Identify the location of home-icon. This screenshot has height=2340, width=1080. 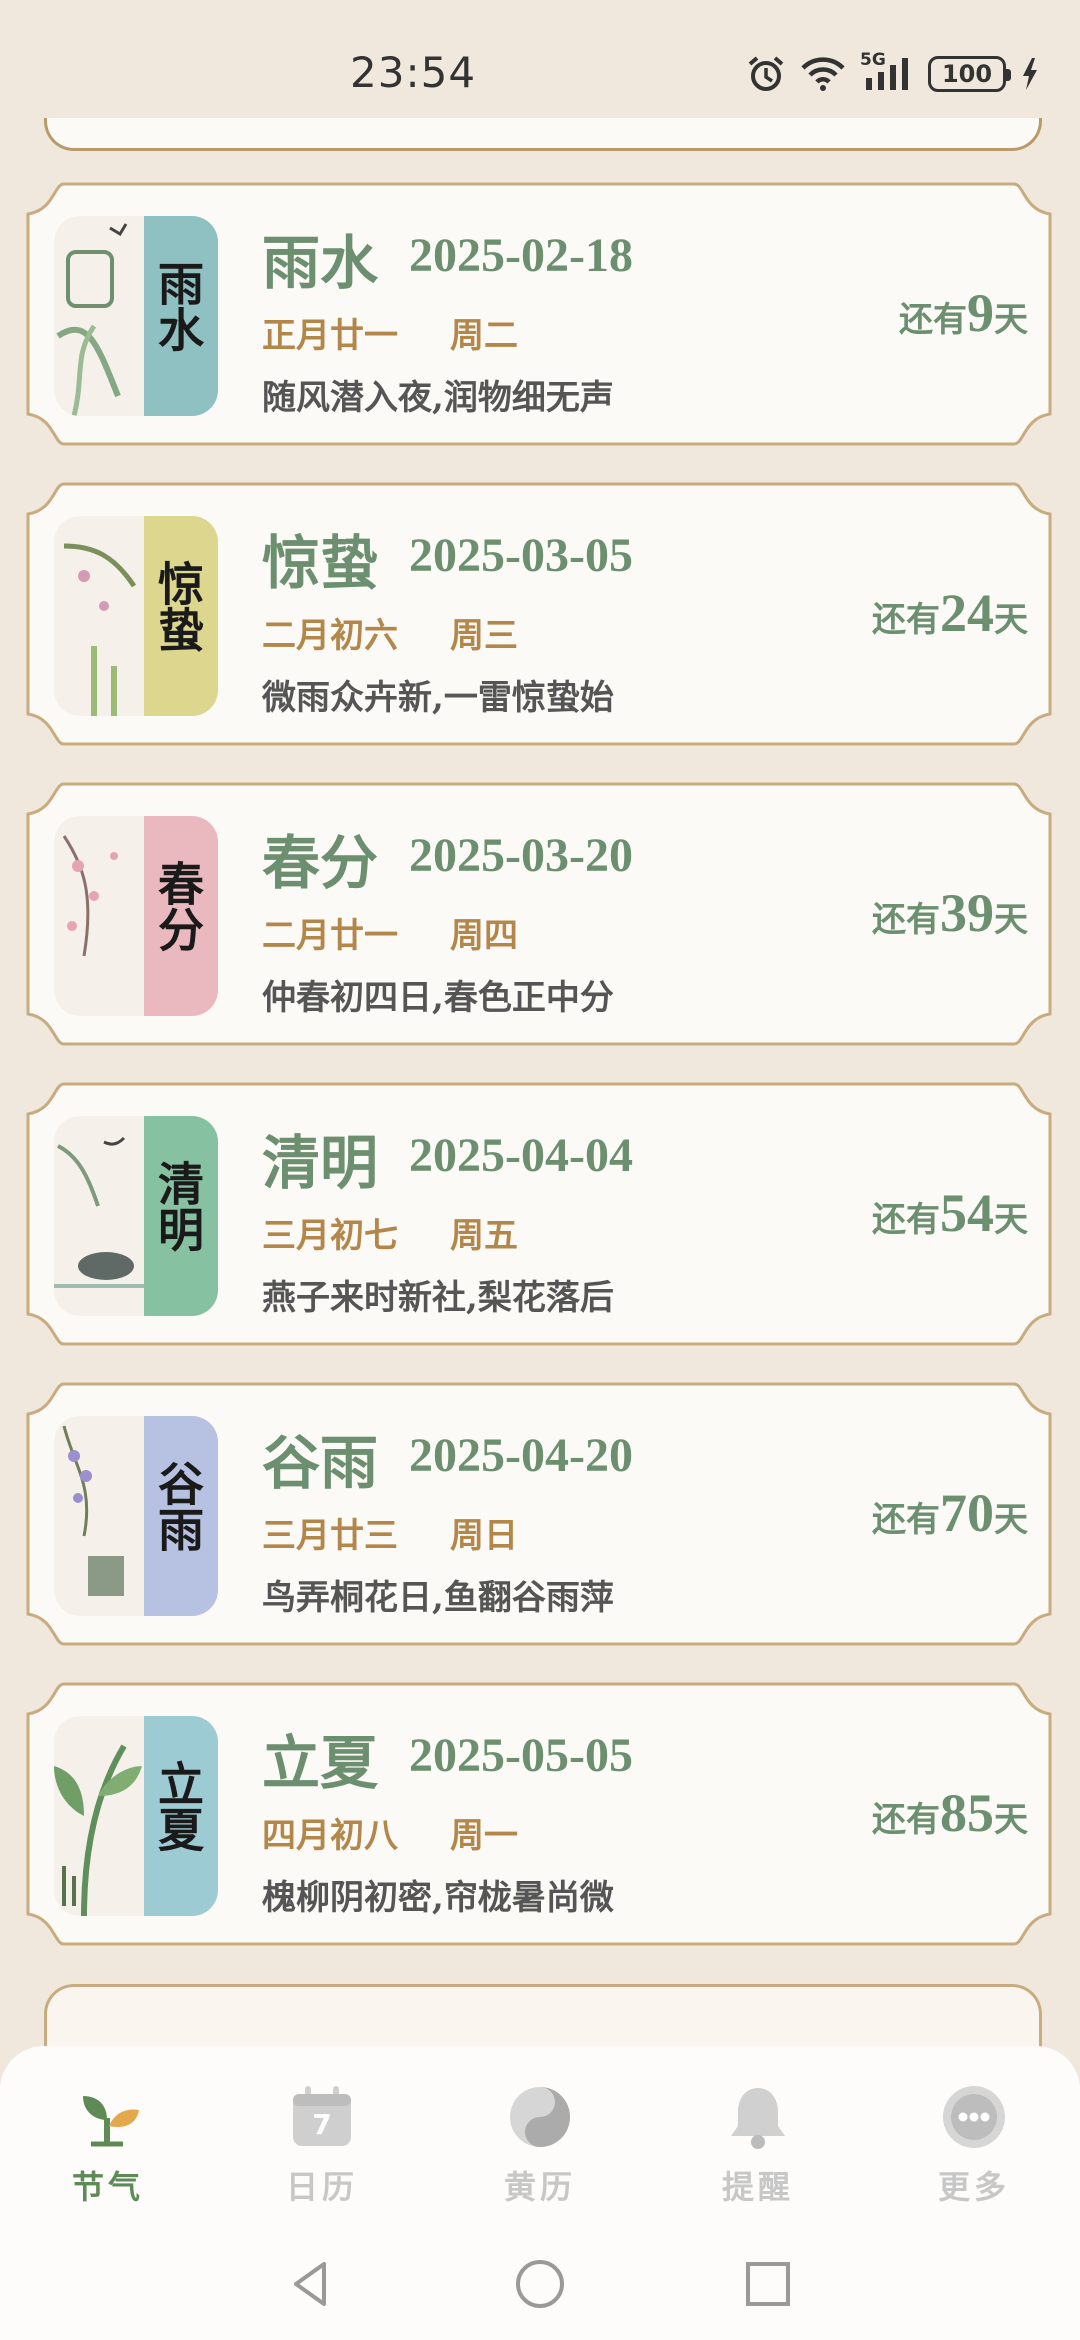
(540, 2284).